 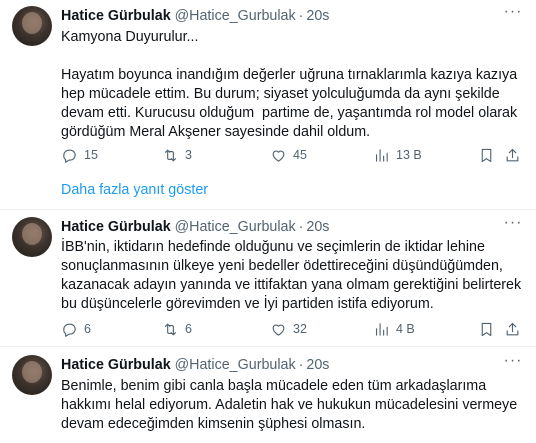 I want to click on like-button: 32, so click(x=288, y=329).